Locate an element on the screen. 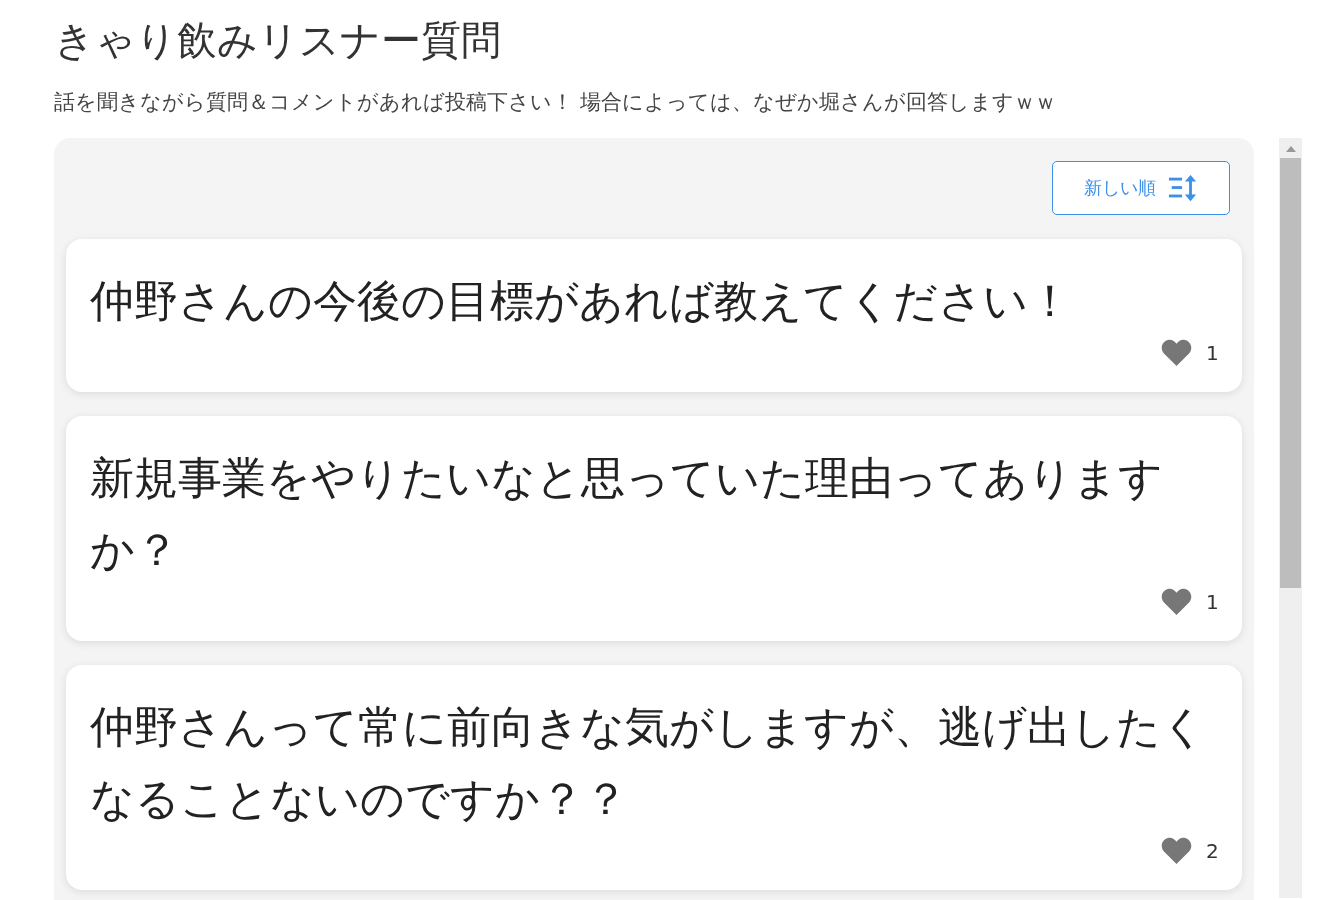 The image size is (1328, 900). question-text: 新規事業をやりたいなと思っていた理由ってありますか？ is located at coordinates (627, 514).